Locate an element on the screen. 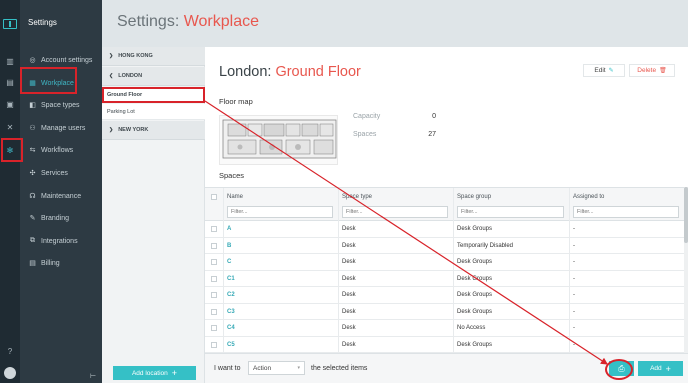 The image size is (688, 383). tools-icon: ✕ is located at coordinates (10, 128).